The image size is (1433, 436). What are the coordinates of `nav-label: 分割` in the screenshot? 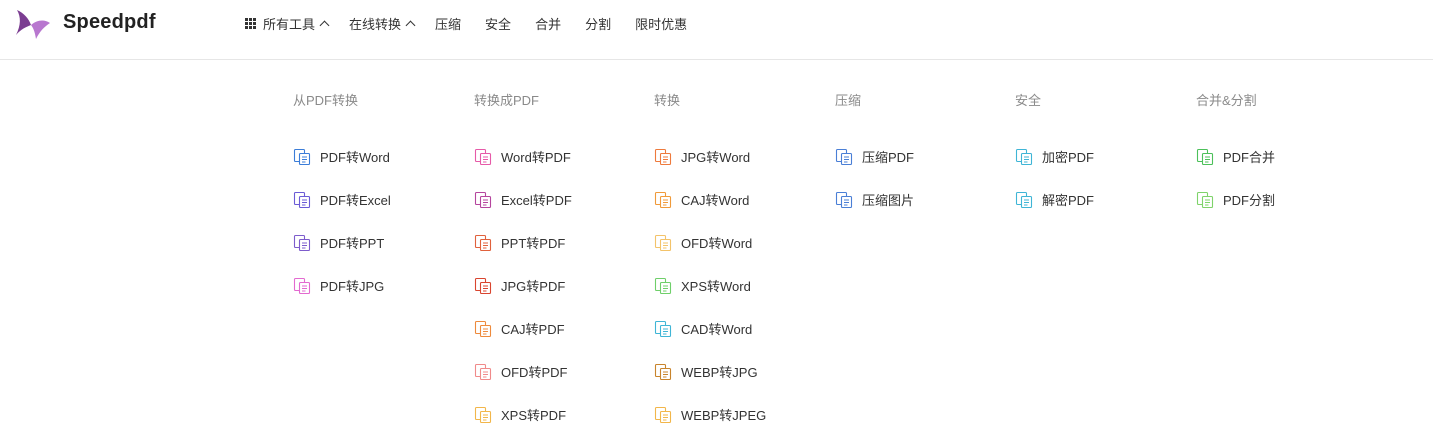 It's located at (598, 24).